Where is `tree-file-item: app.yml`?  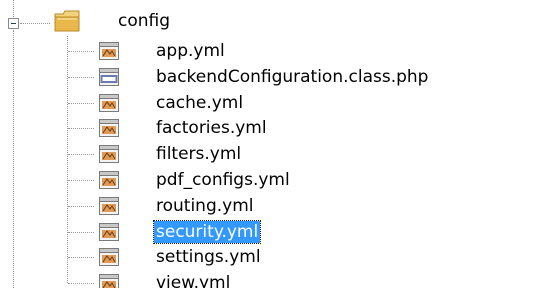 tree-file-item: app.yml is located at coordinates (318, 51).